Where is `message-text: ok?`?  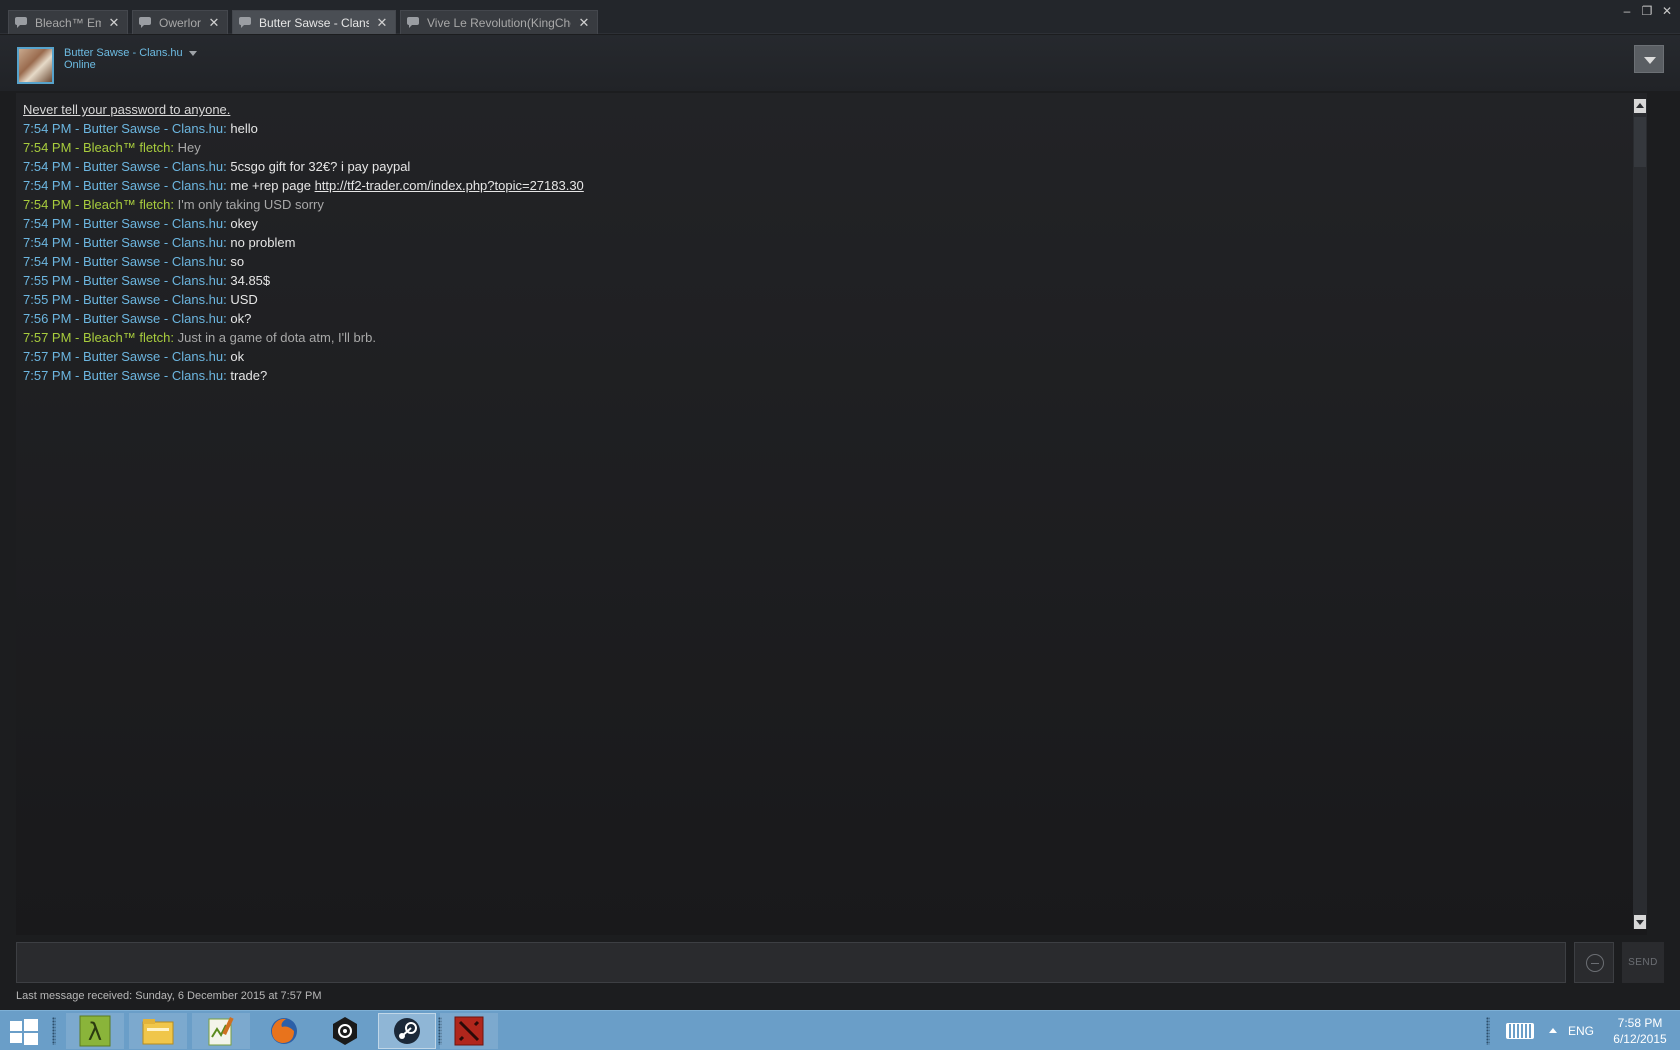
message-text: ok? is located at coordinates (241, 318).